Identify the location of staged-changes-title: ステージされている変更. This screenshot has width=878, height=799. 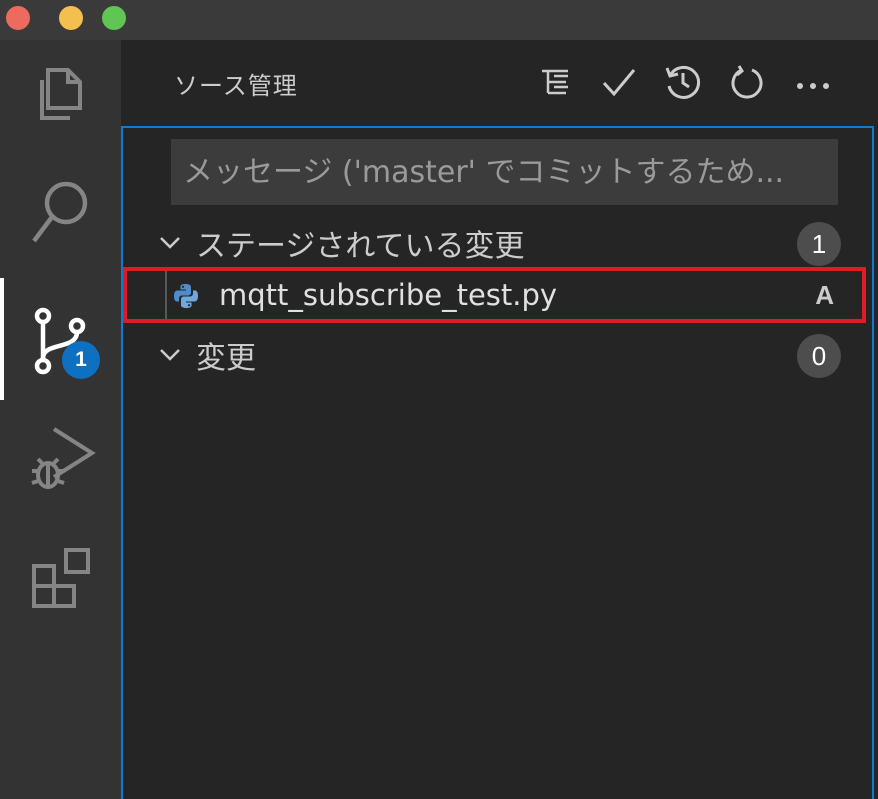
(360, 246).